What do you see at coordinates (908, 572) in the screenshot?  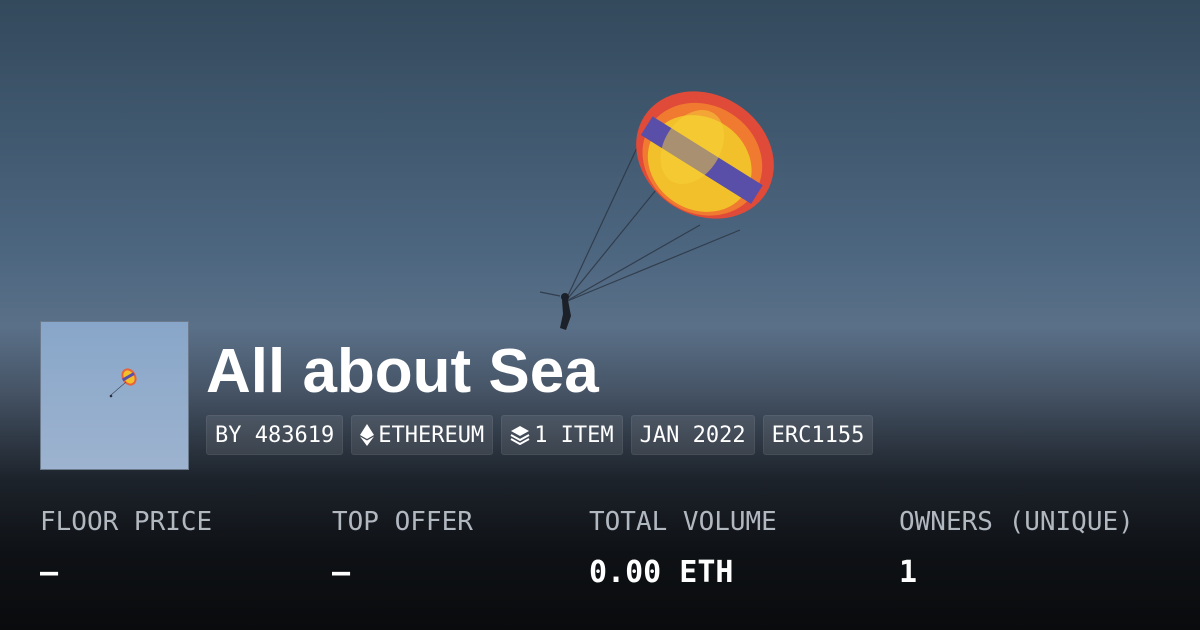 I see `stat-value: 1` at bounding box center [908, 572].